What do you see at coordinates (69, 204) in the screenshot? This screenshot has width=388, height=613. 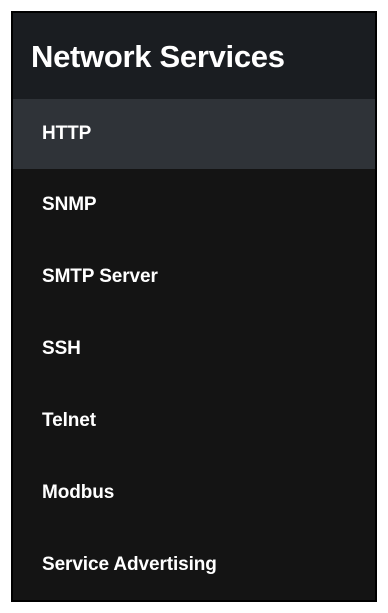 I see `menu-item-label: SNMP` at bounding box center [69, 204].